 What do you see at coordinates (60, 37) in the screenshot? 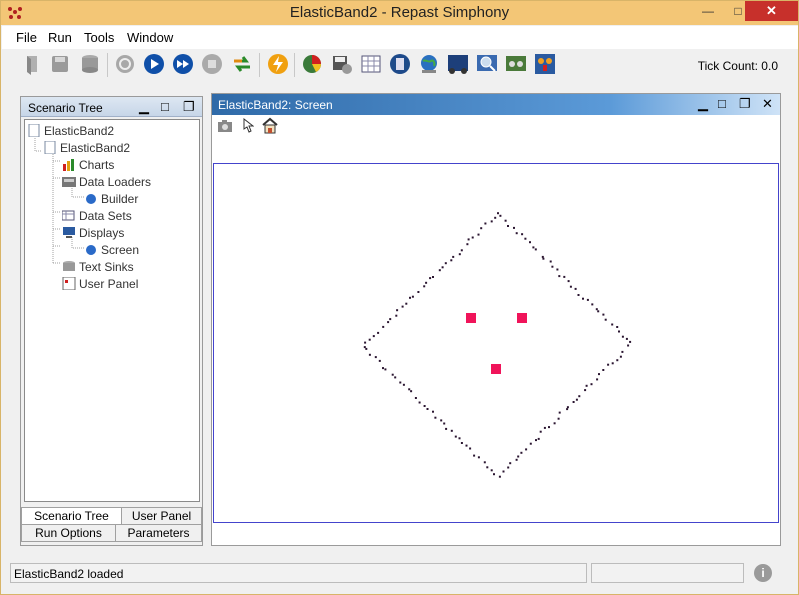
I see `menu-run: Run` at bounding box center [60, 37].